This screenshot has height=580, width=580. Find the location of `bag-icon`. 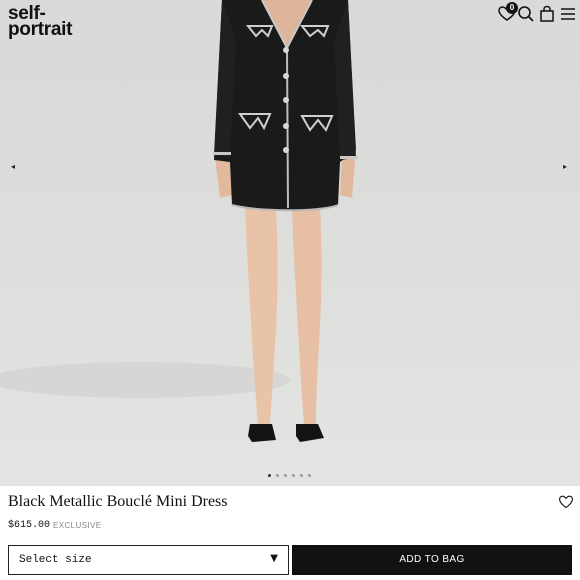

bag-icon is located at coordinates (547, 13).